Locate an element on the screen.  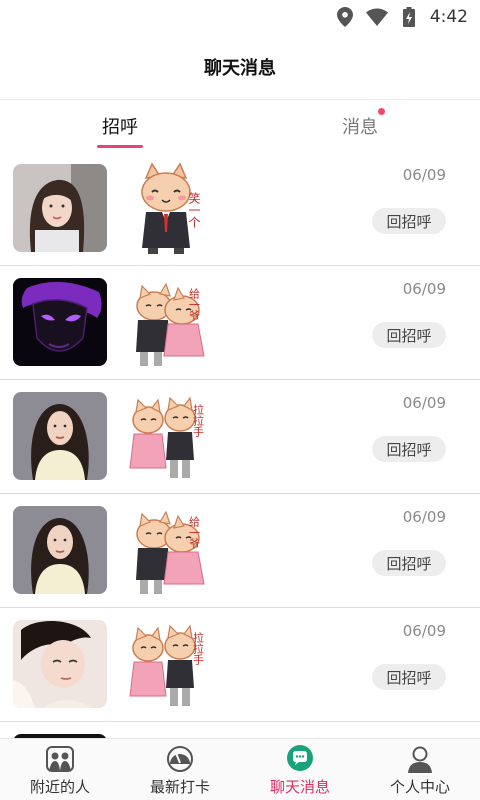
sticker-caption: 笑一个 is located at coordinates (194, 209).